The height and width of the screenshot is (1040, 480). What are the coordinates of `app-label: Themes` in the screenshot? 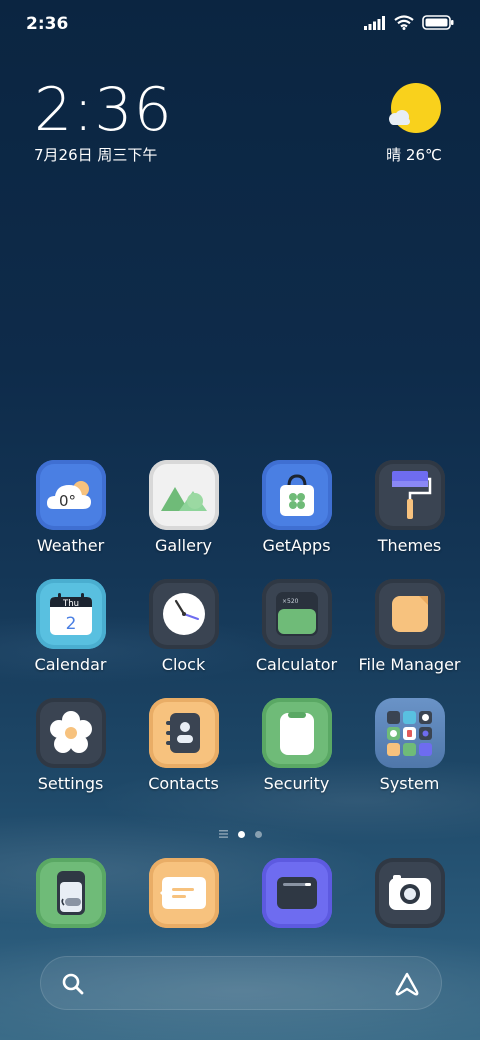 It's located at (409, 545).